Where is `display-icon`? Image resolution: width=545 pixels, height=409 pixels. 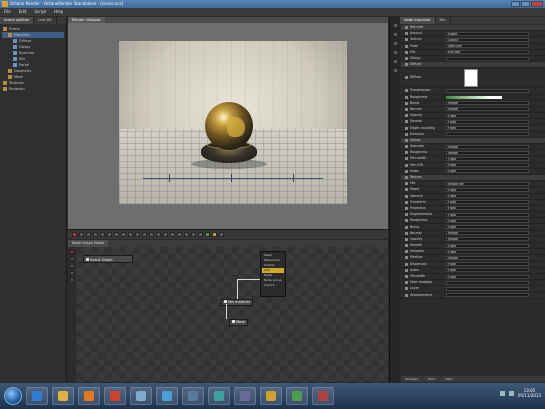
display-icon is located at coordinates (172, 234).